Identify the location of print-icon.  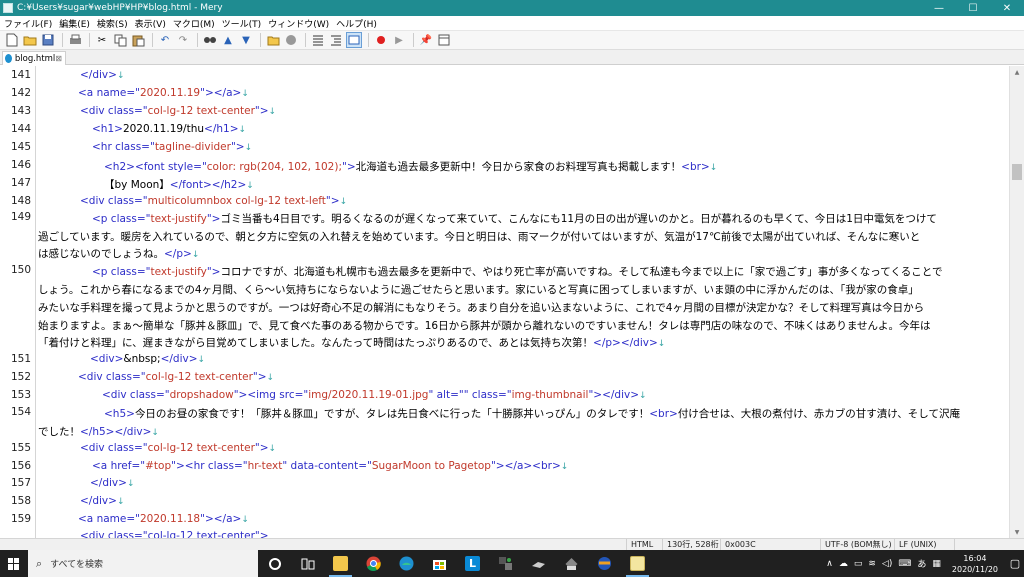
(75, 40).